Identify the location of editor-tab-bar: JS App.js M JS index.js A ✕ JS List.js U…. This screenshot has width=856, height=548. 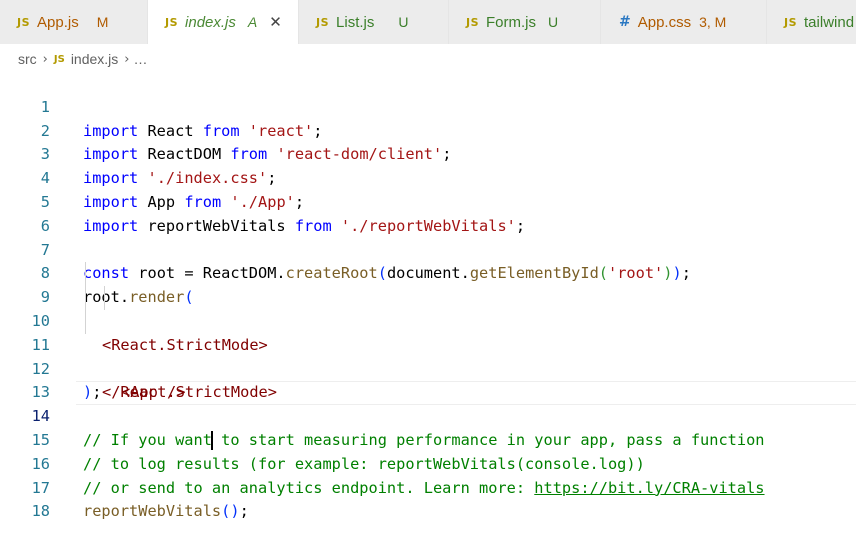
(428, 22).